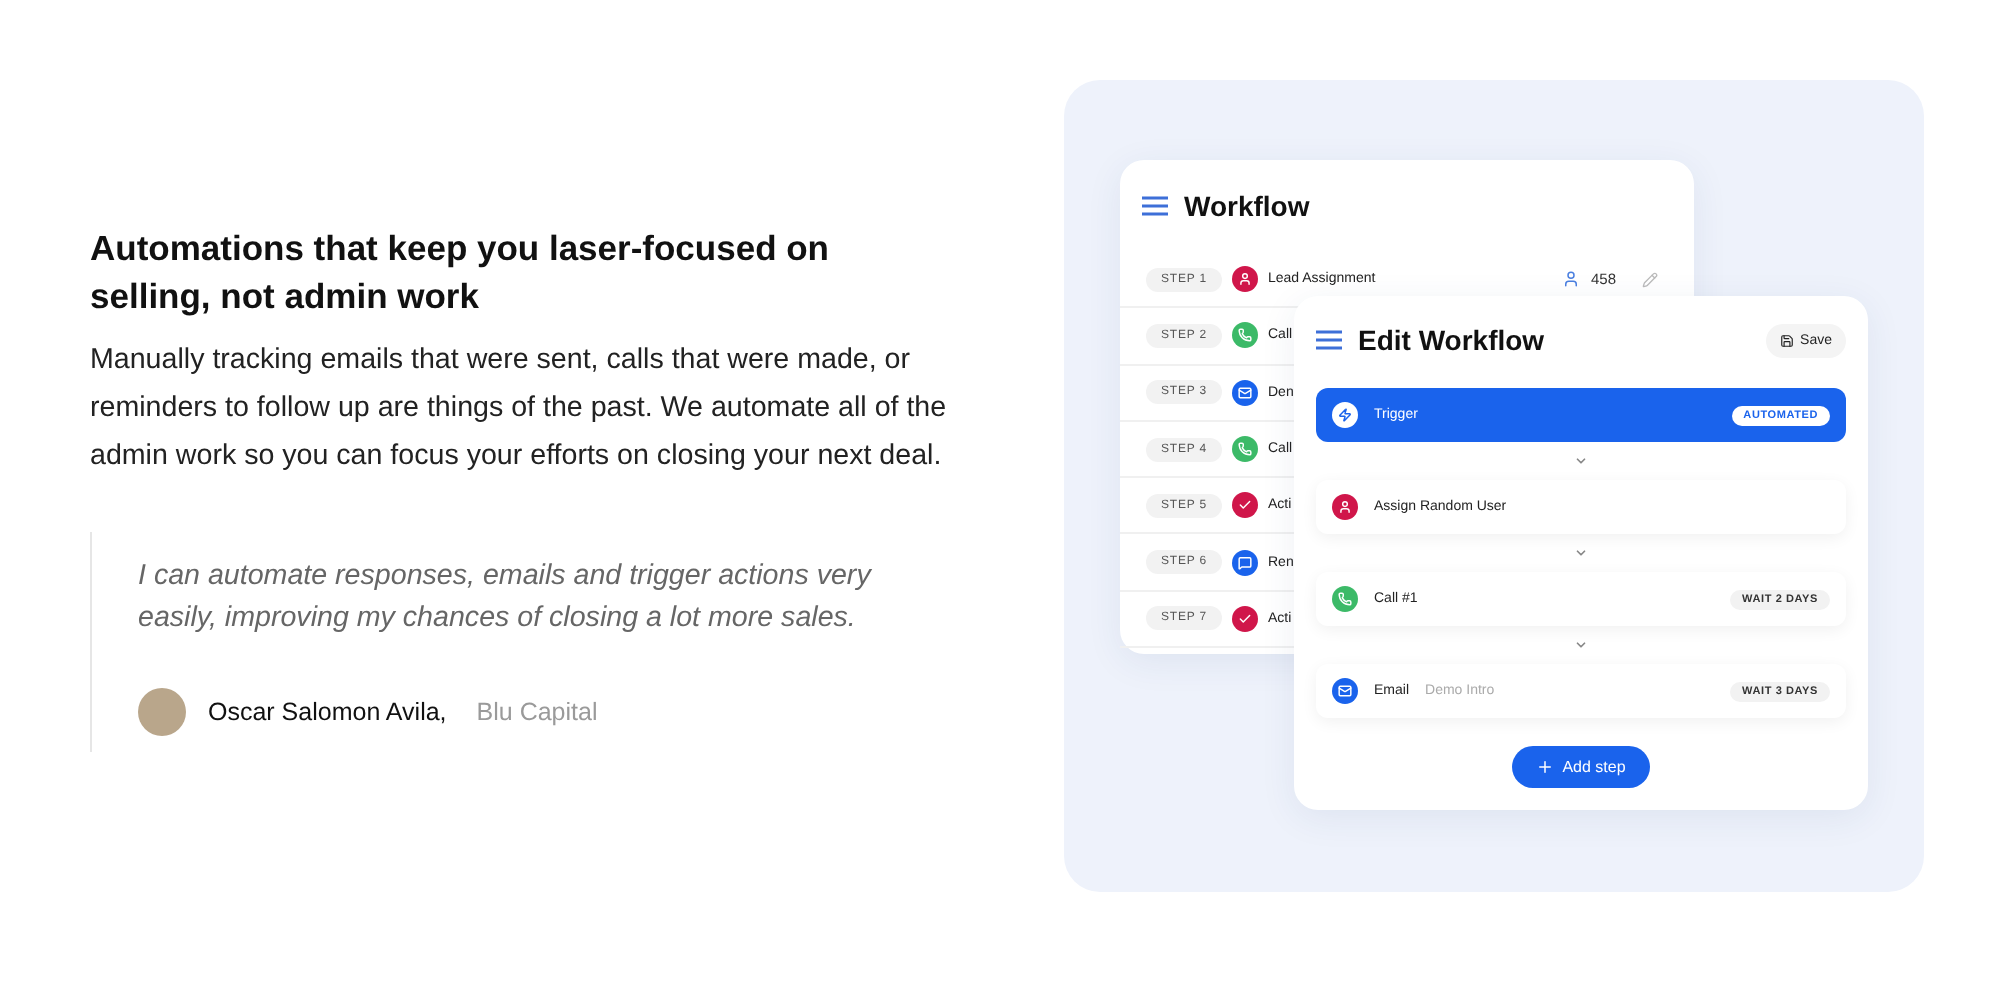  Describe the element at coordinates (1545, 767) in the screenshot. I see `plus-icon` at that location.